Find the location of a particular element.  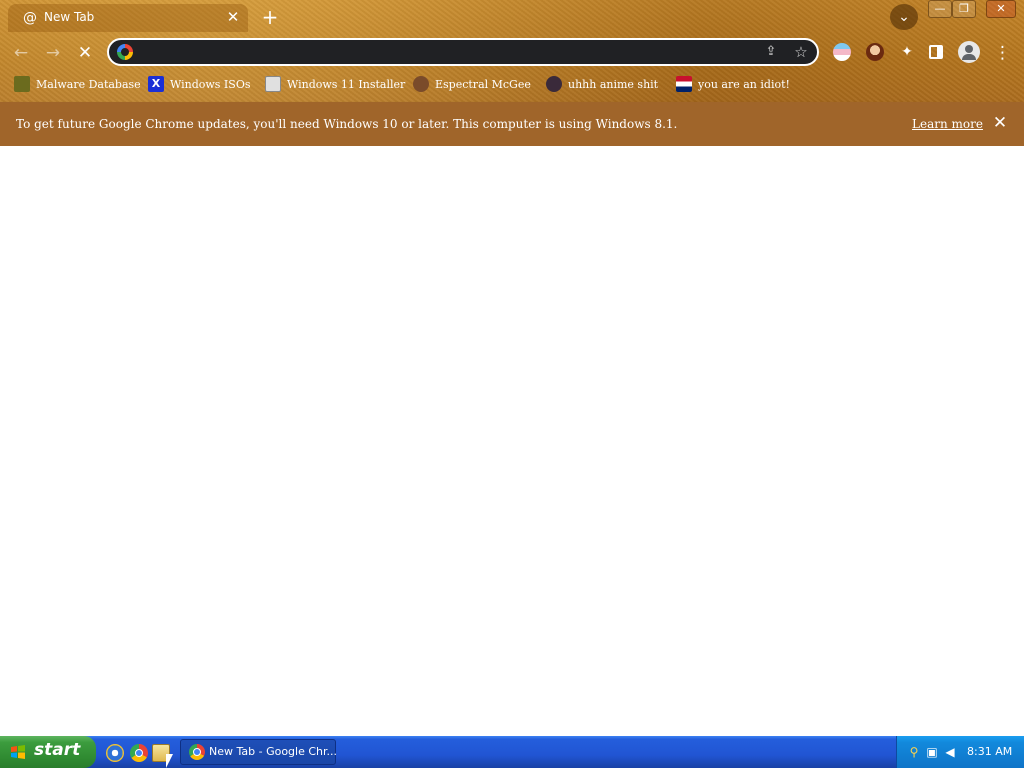

minimize-button: — is located at coordinates (940, 9).